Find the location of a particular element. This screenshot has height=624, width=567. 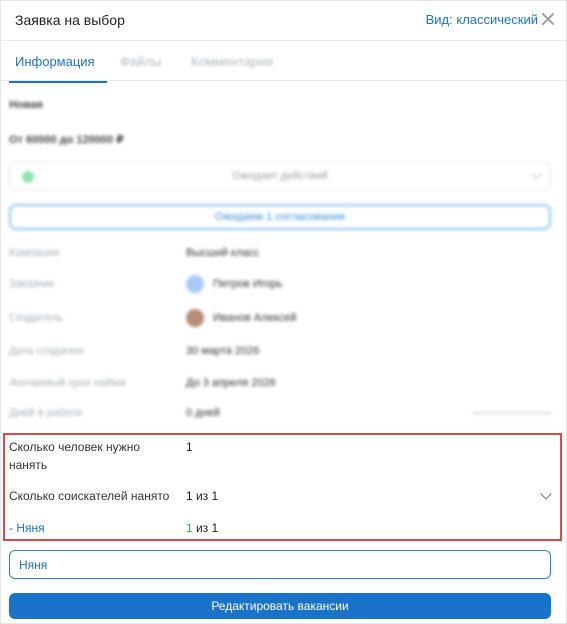

company-label: Компания is located at coordinates (34, 253).